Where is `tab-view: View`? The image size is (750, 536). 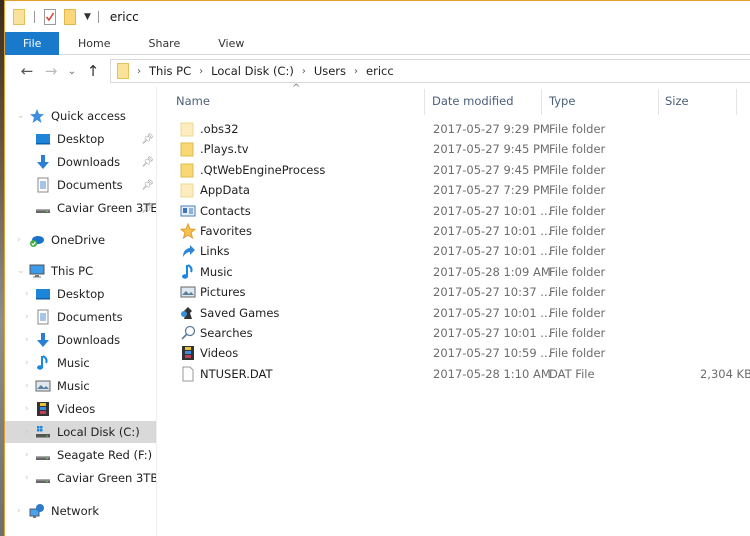 tab-view: View is located at coordinates (231, 43).